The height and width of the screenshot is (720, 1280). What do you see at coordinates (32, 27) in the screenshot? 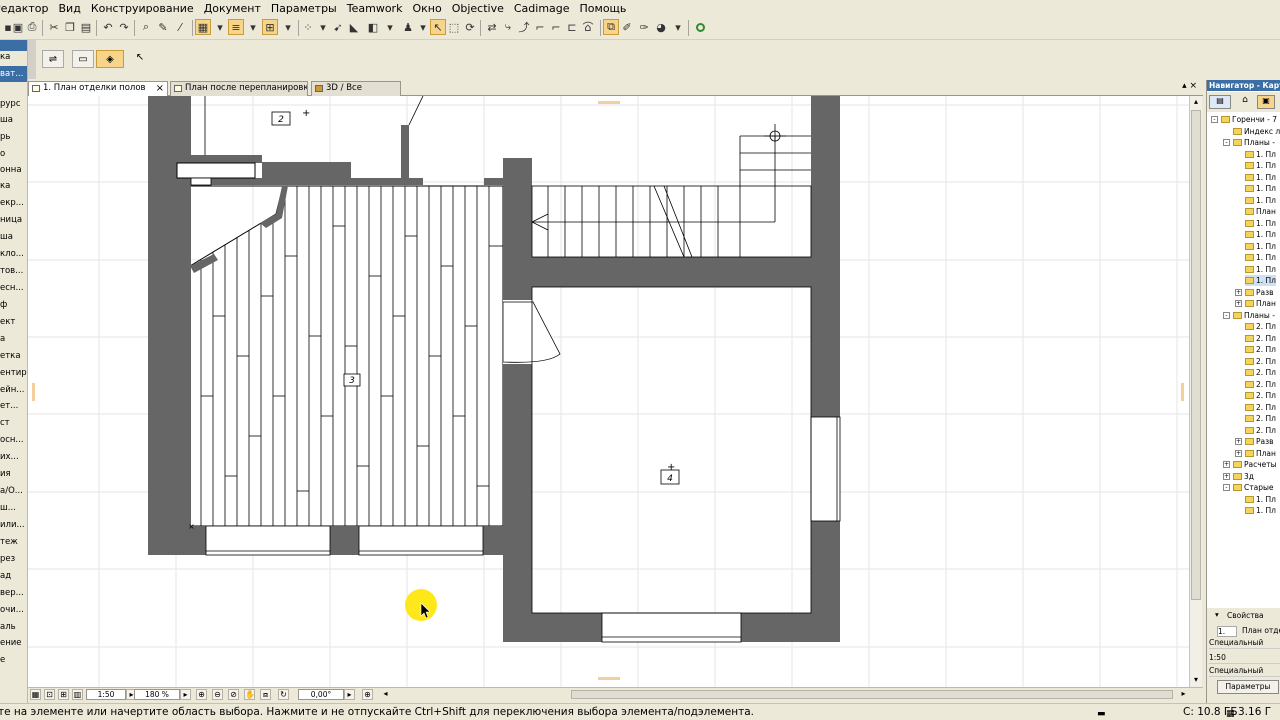
I see `print-icon: ⎙` at bounding box center [32, 27].